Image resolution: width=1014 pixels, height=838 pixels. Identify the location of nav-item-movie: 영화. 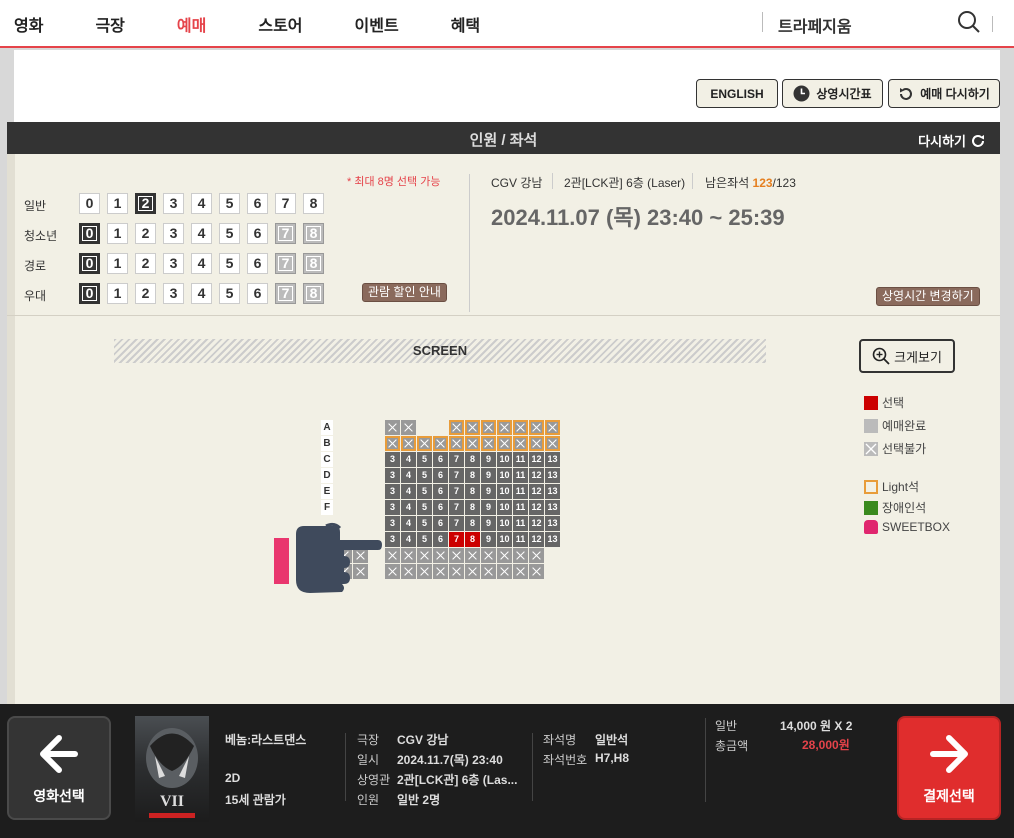
(28, 24).